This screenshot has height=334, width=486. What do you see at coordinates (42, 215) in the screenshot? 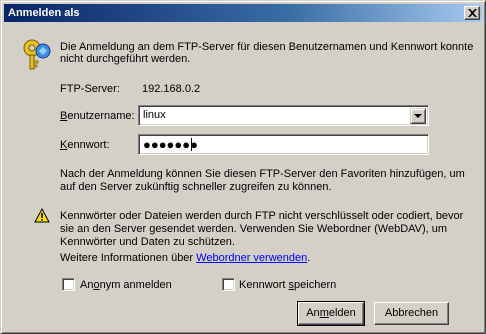
I see `warning-icon` at bounding box center [42, 215].